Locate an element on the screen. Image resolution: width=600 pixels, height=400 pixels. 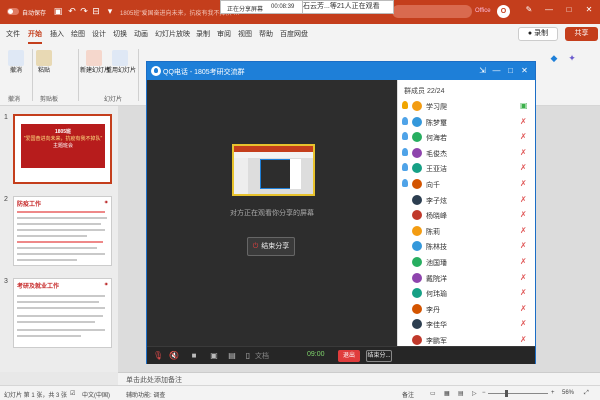
slide-thumbnail-1: 1805班 "爱国奋进向未来，抗疫有我不掉队" 主题班会 is located at coordinates (62, 149).